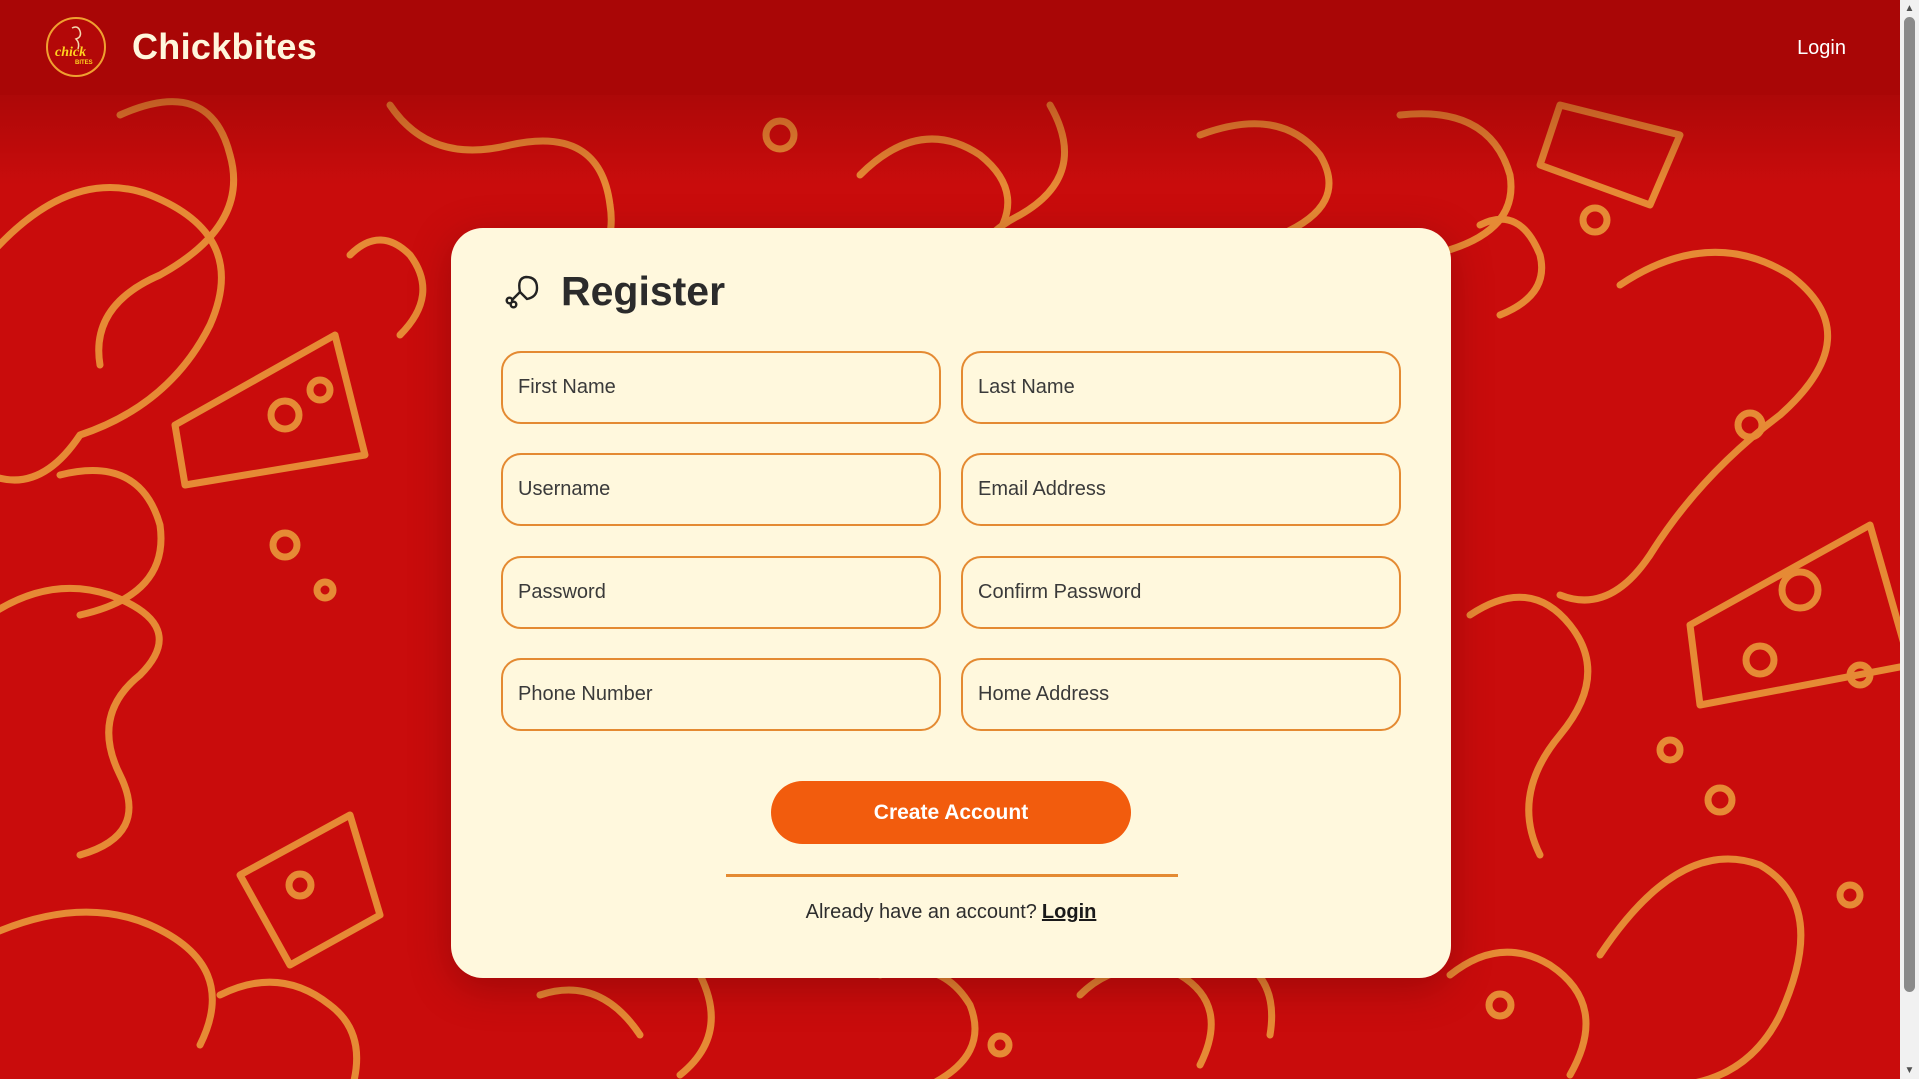 The height and width of the screenshot is (1079, 1919). I want to click on register-heading: Register, so click(614, 291).